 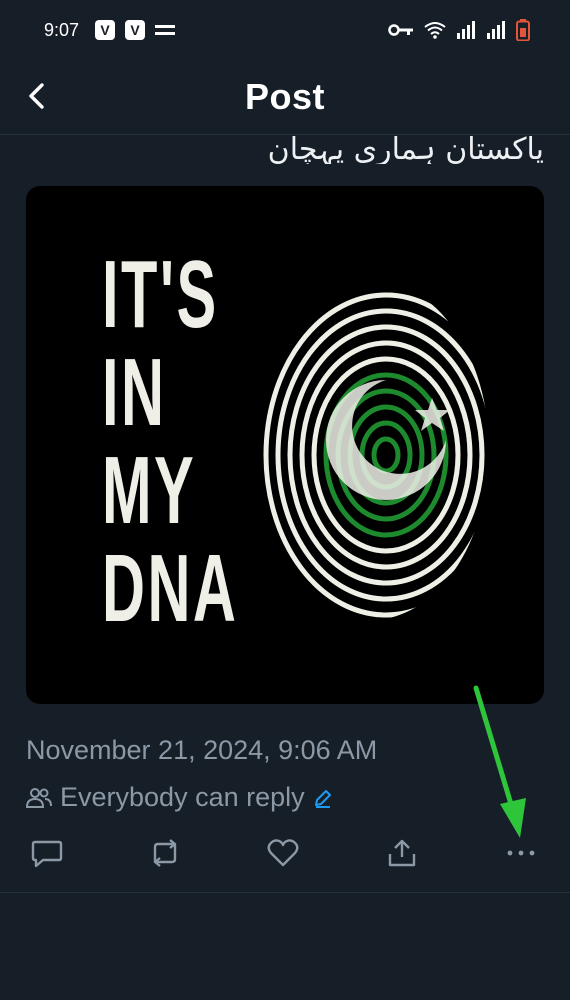 What do you see at coordinates (435, 30) in the screenshot?
I see `wifi-icon` at bounding box center [435, 30].